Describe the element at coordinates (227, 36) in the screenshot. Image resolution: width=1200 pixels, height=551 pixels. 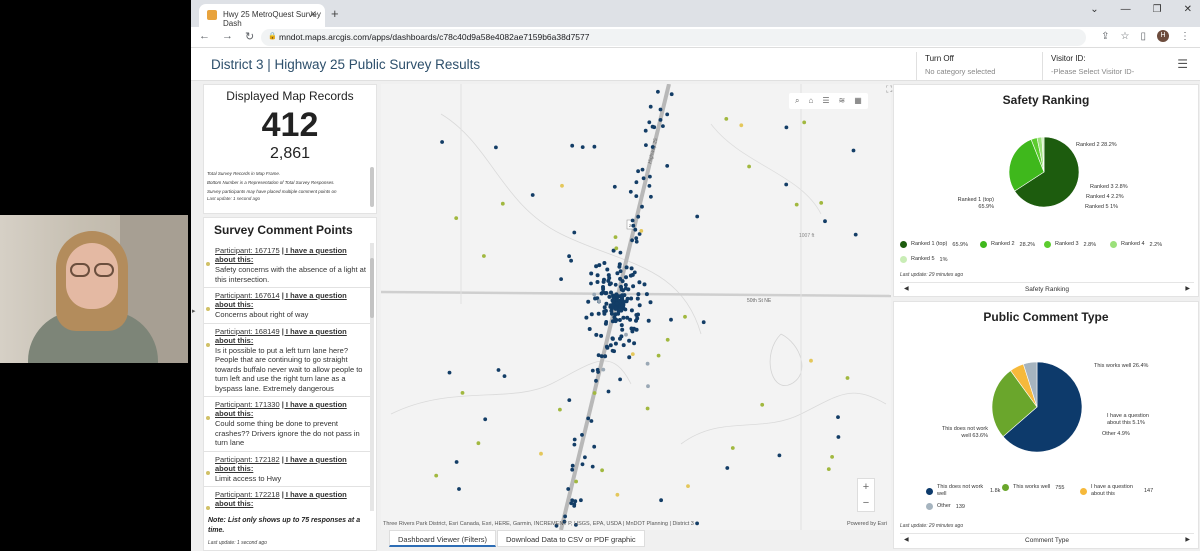
I see `forward-icon: →` at that location.